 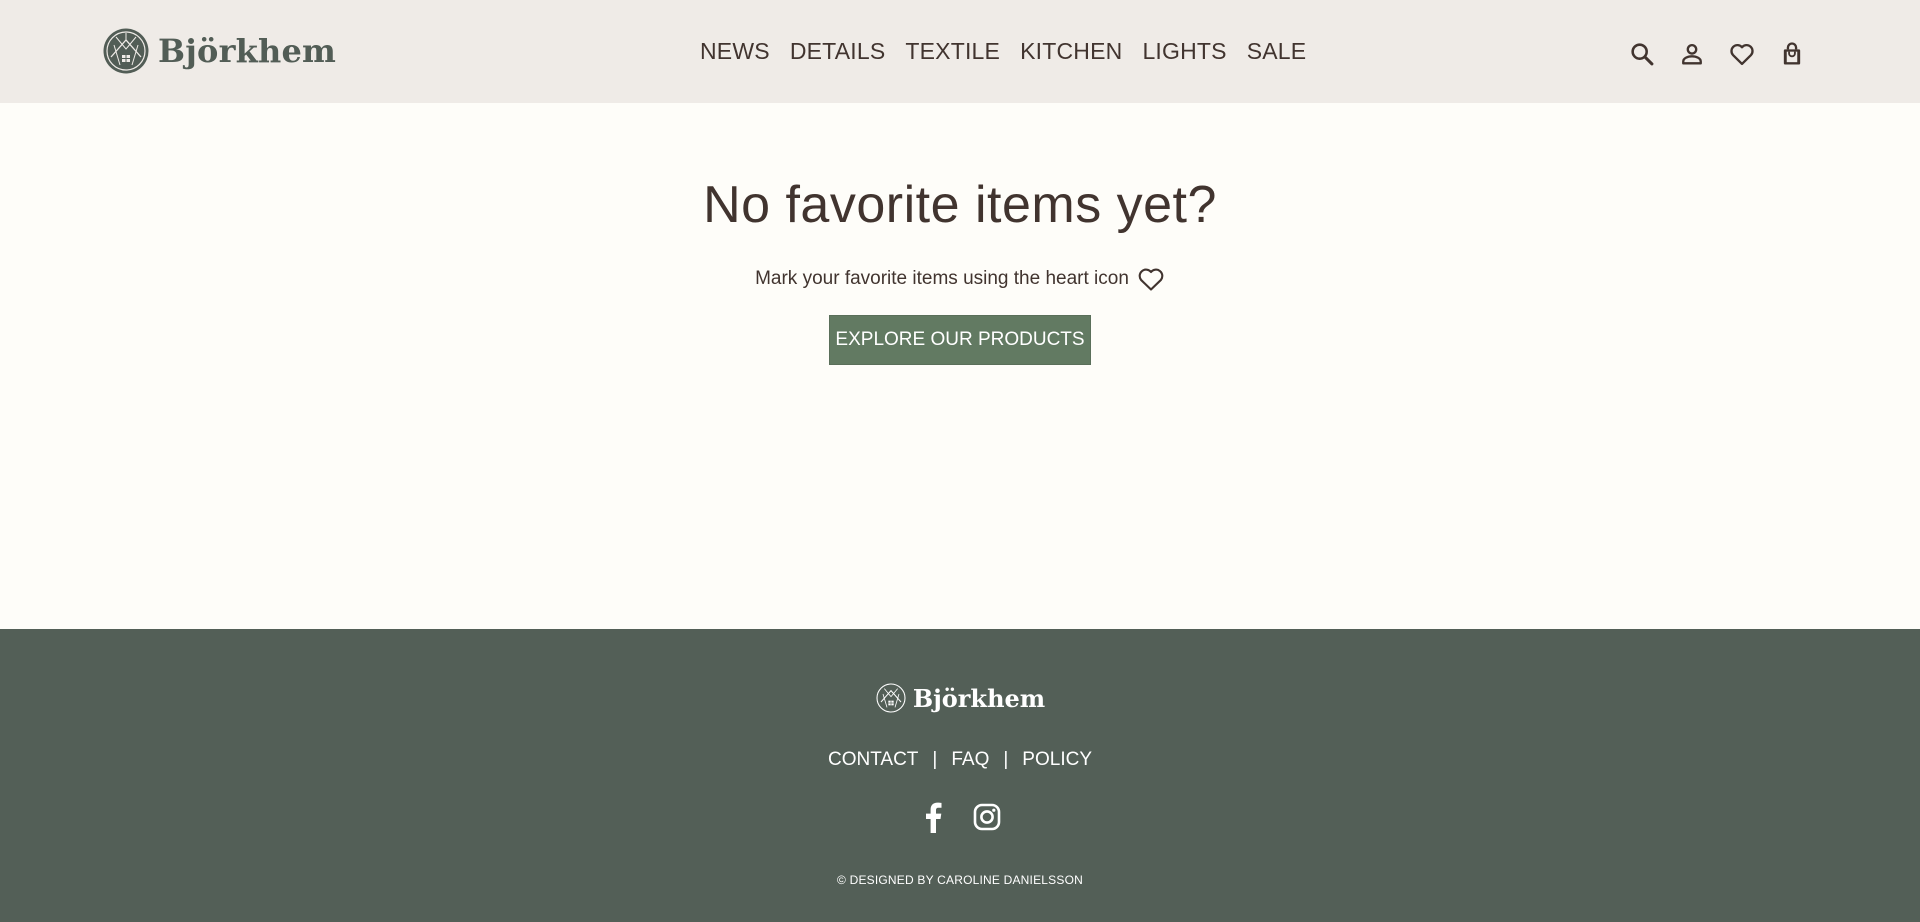 I want to click on favorites-button, so click(x=1742, y=54).